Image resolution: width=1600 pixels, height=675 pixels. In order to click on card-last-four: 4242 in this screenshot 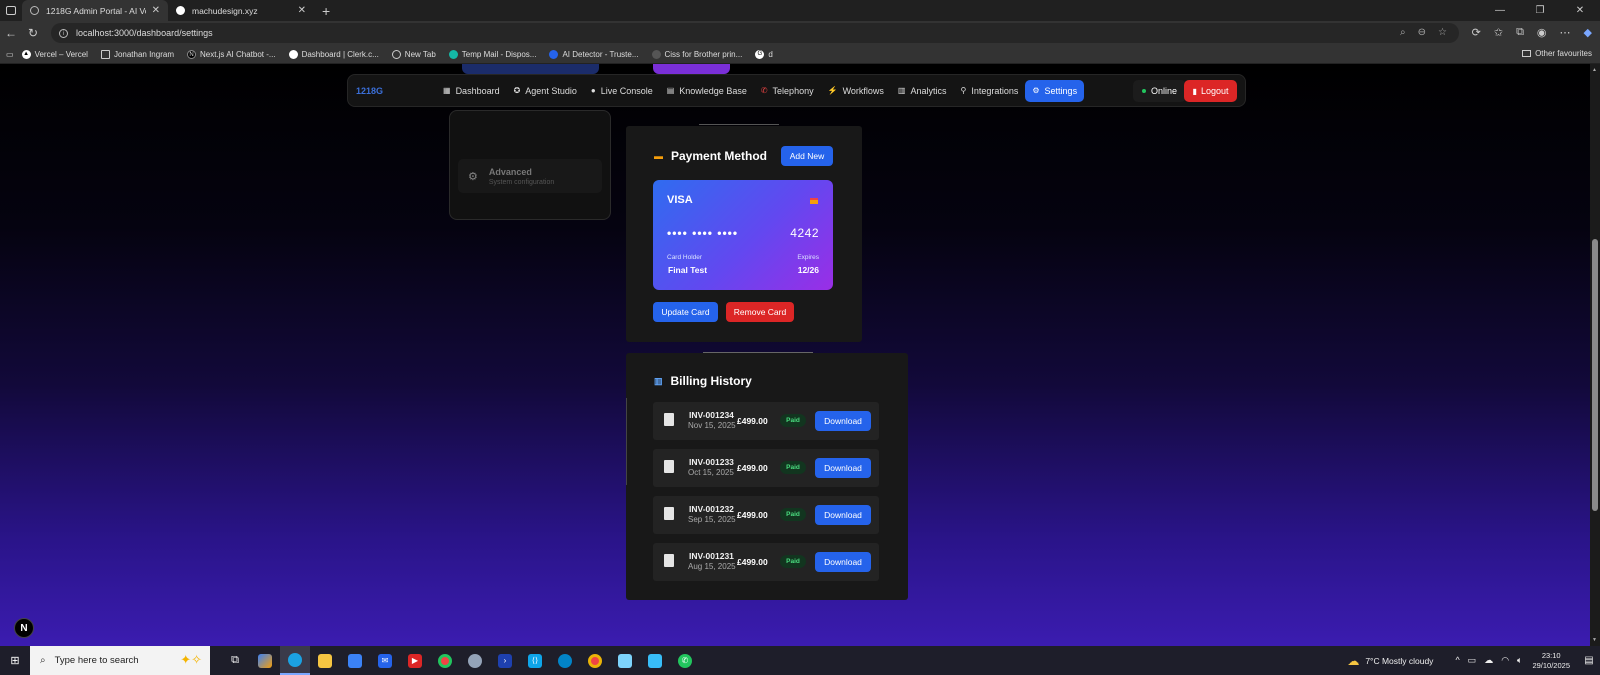, I will do `click(804, 233)`.